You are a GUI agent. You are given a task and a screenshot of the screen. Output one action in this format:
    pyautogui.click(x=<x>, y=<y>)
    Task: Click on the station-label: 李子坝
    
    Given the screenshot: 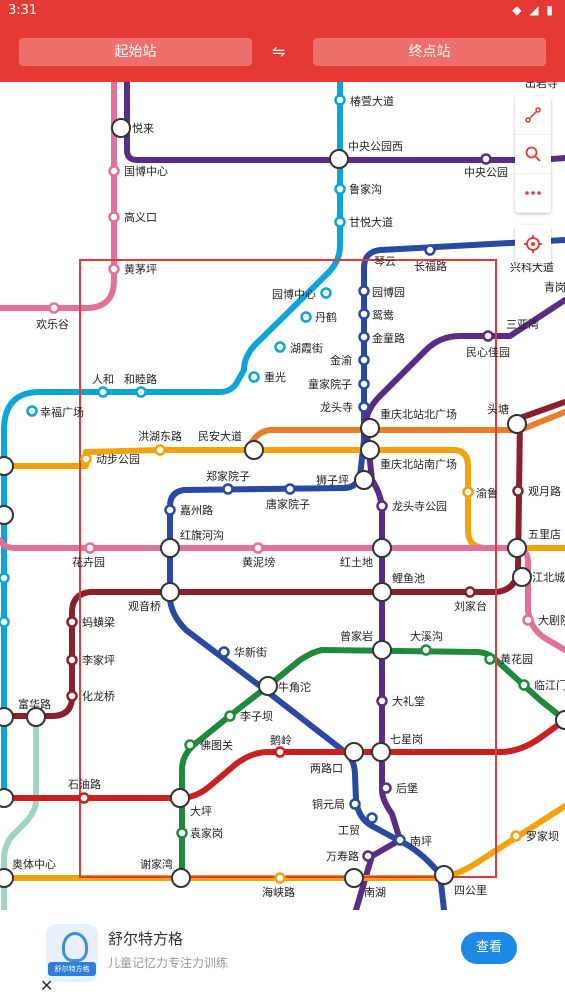 What is the action you would take?
    pyautogui.click(x=256, y=716)
    